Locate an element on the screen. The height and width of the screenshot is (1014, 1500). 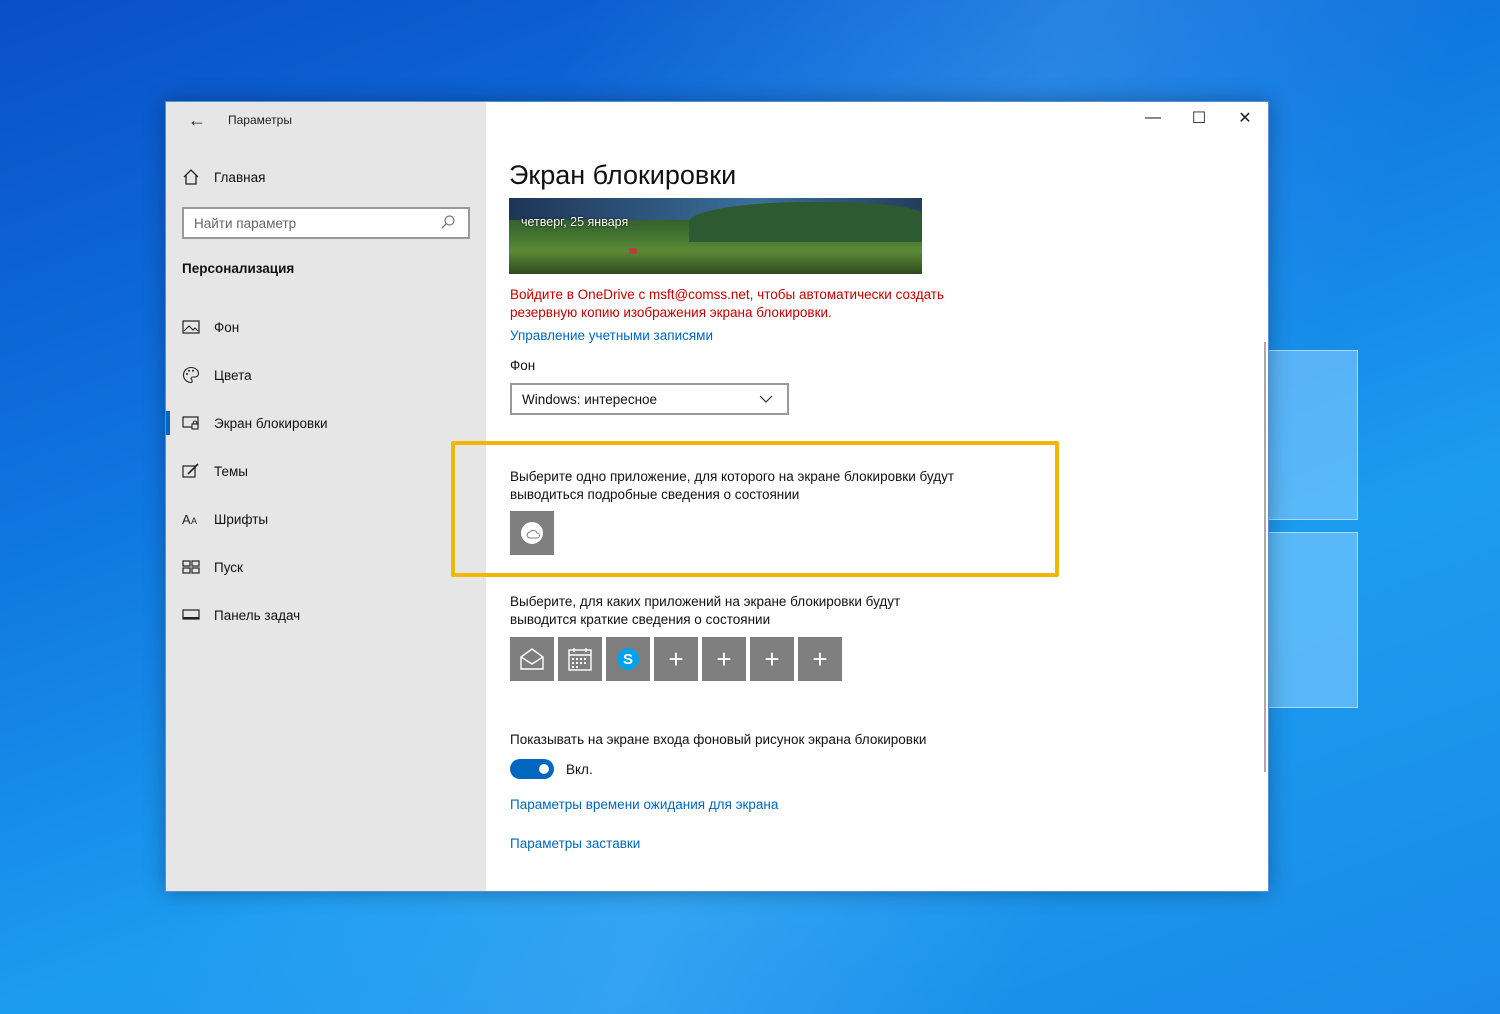
screen-timeout-link: Параметры времени ожидания для экрана is located at coordinates (644, 804).